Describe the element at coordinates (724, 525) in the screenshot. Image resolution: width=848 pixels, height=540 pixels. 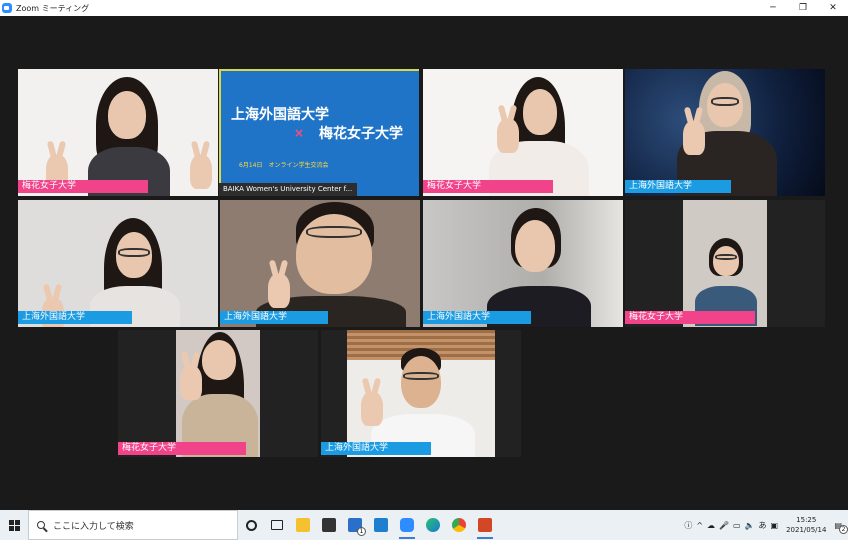
I see `microphone-icon: 🎤` at that location.